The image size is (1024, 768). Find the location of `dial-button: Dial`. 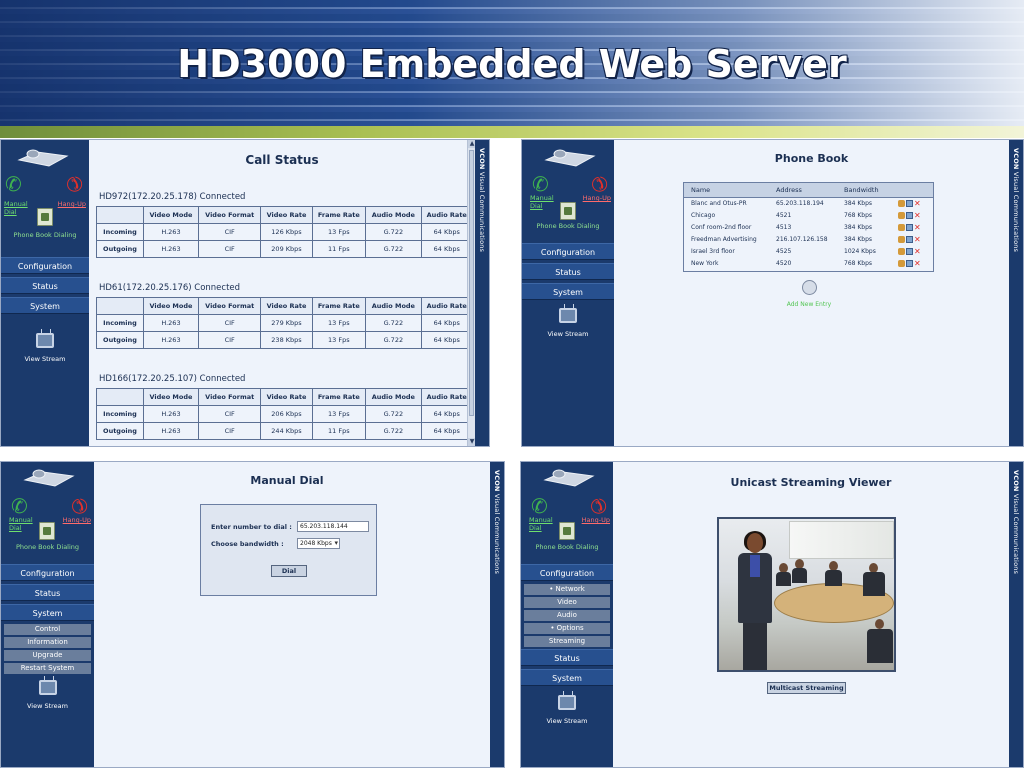

dial-button: Dial is located at coordinates (289, 571).